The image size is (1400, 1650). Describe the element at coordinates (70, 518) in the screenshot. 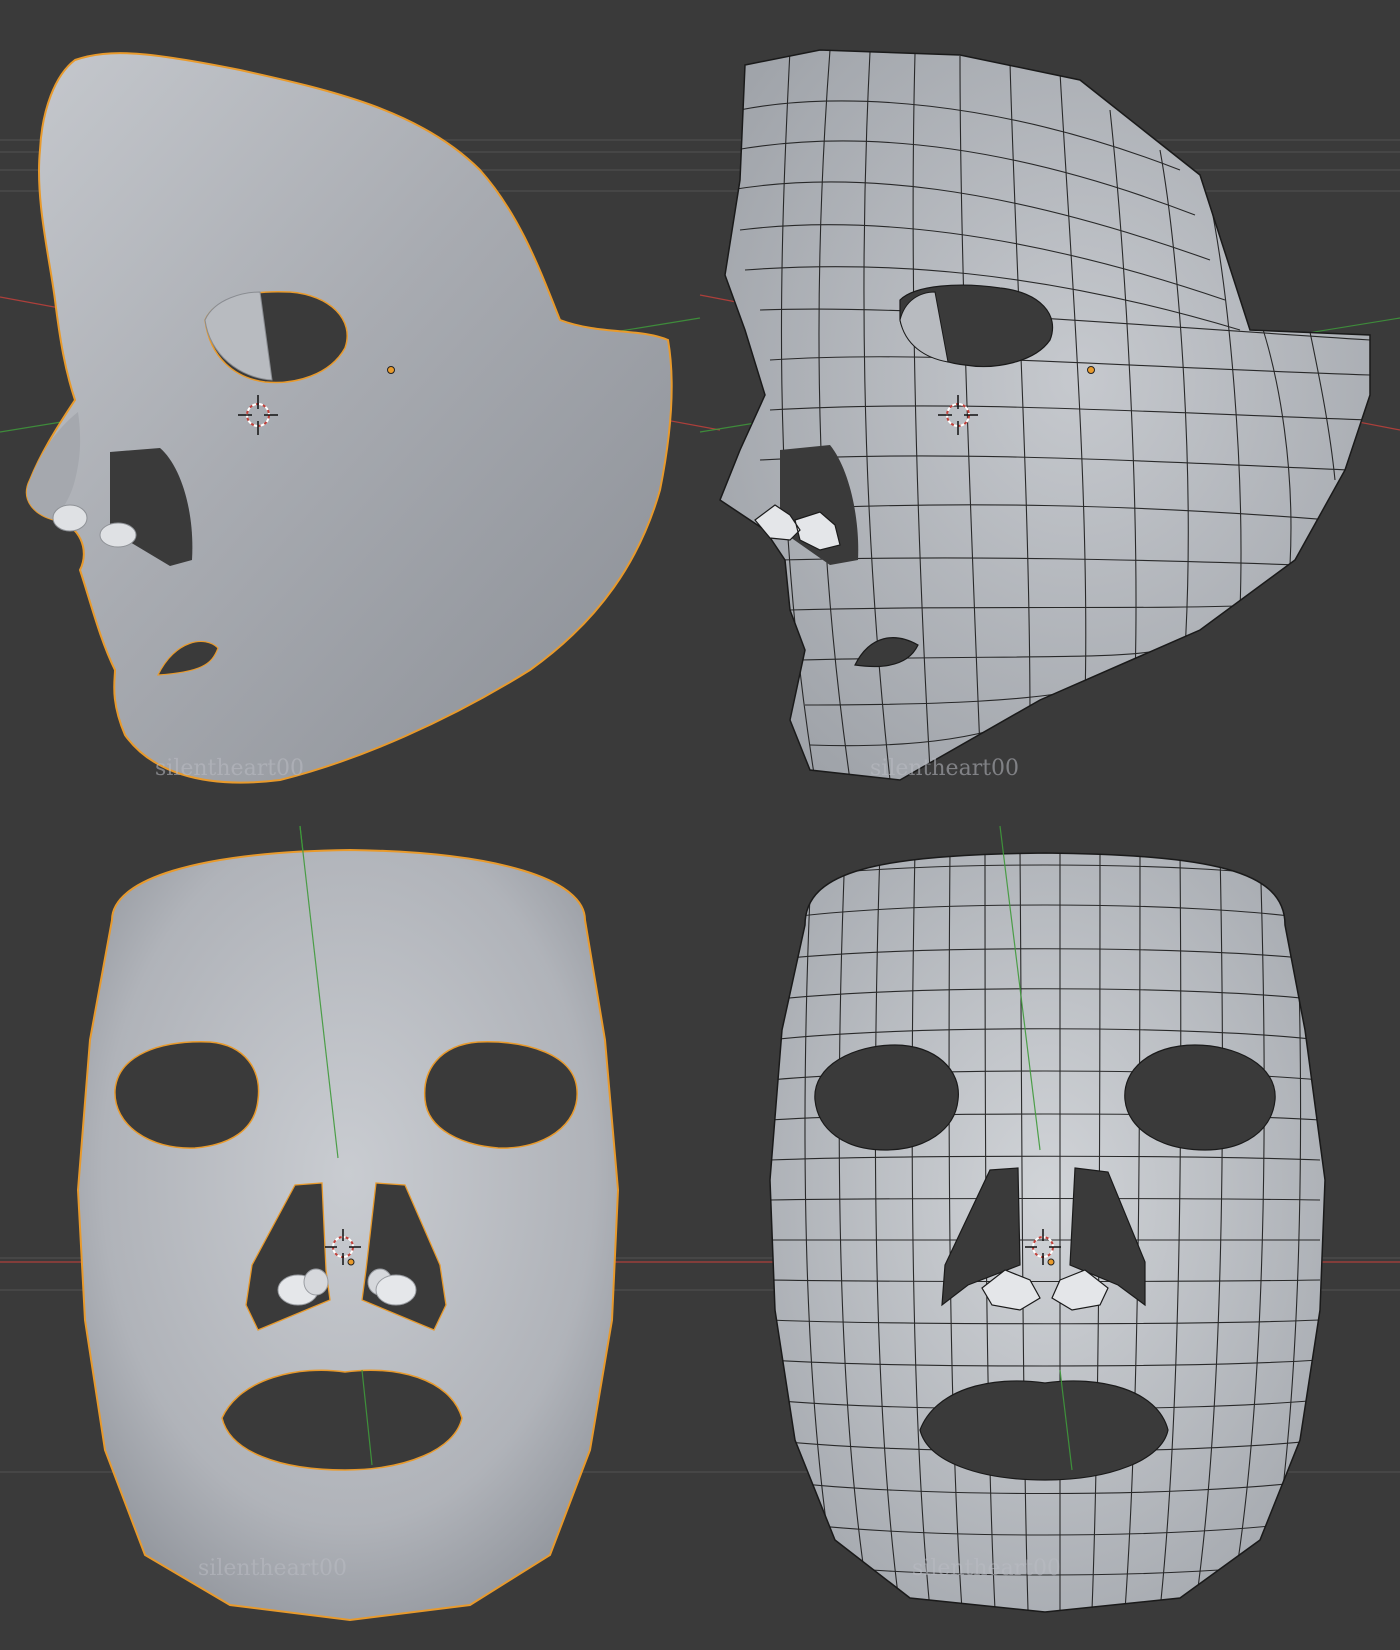

I see `nostril-left` at that location.